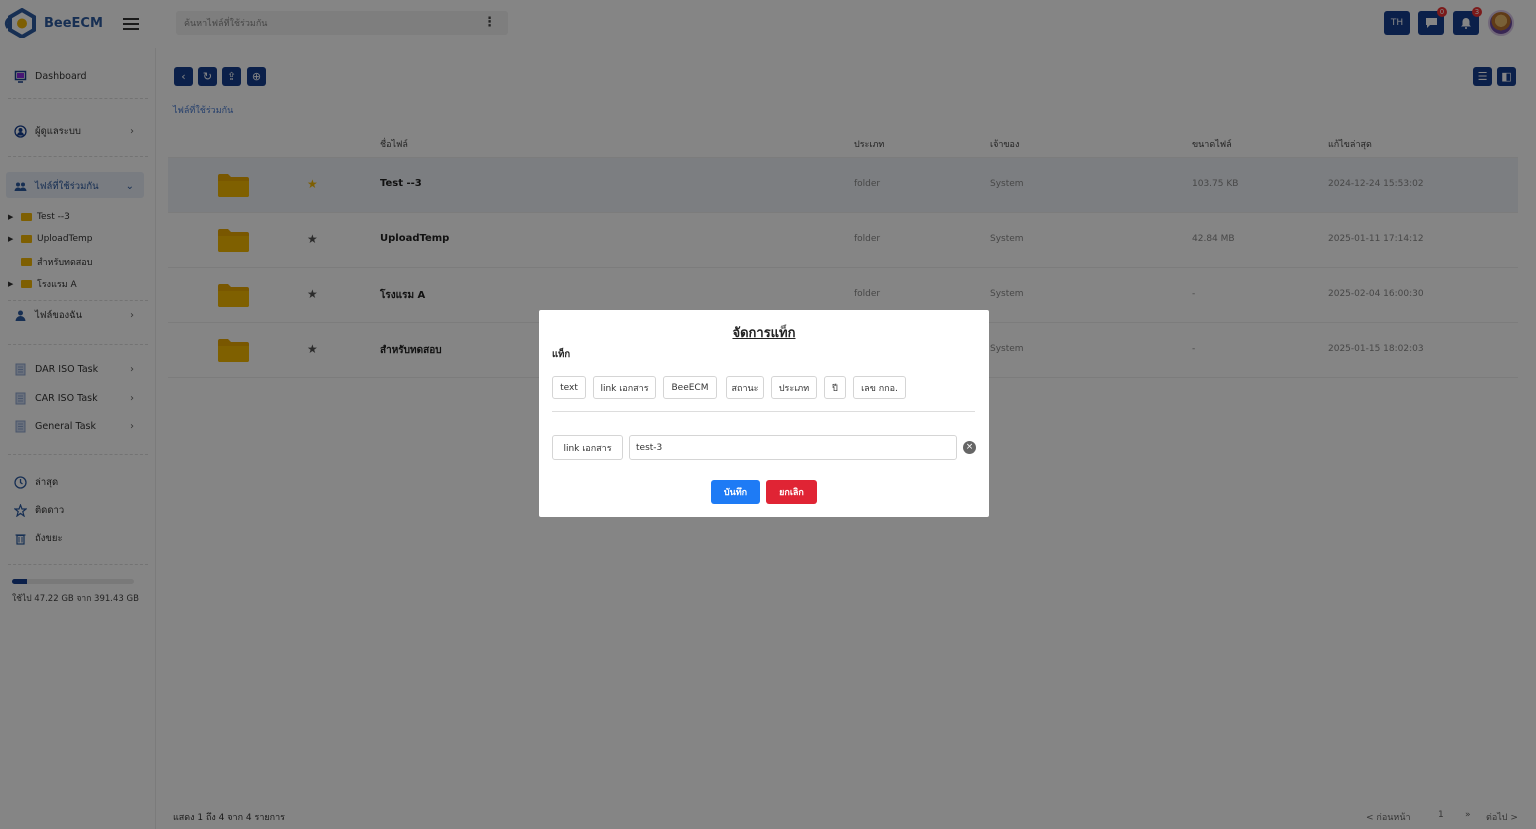 This screenshot has height=829, width=1536. I want to click on tag-value-input, so click(793, 447).